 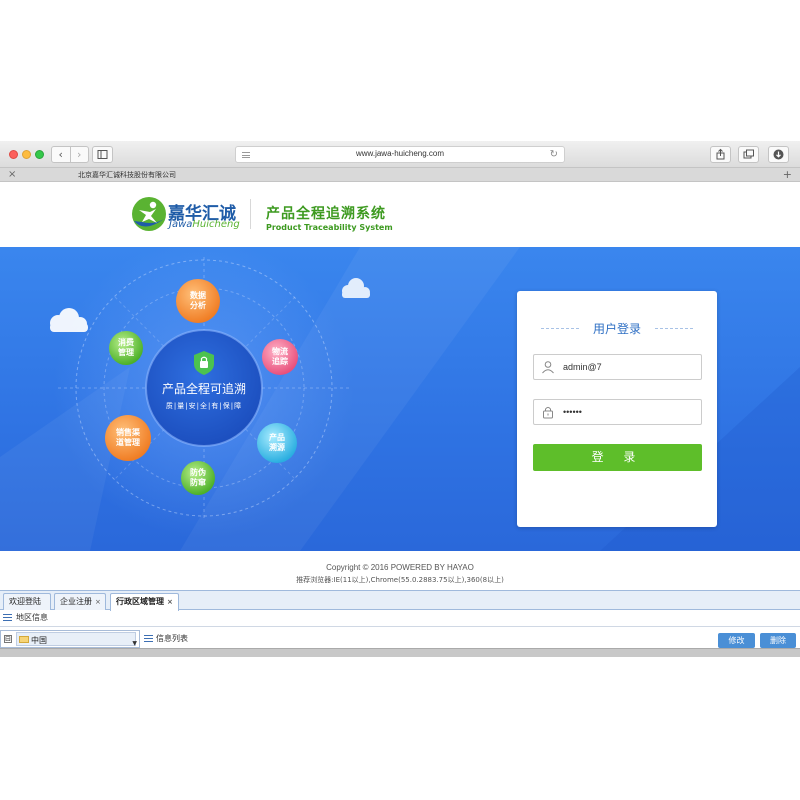 What do you see at coordinates (172, 638) in the screenshot?
I see `list-panel-title: 信息列表` at bounding box center [172, 638].